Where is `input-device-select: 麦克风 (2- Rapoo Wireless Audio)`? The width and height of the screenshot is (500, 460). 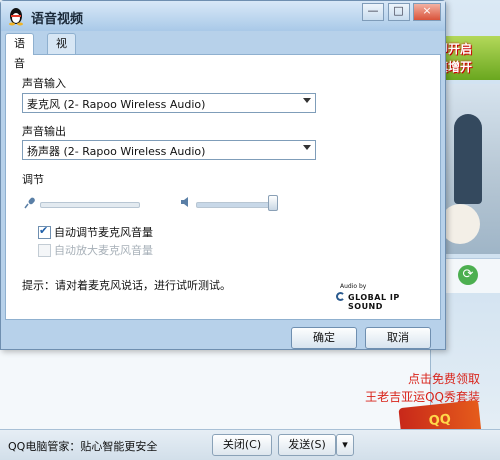
input-device-select: 麦克风 (2- Rapoo Wireless Audio) is located at coordinates (169, 103).